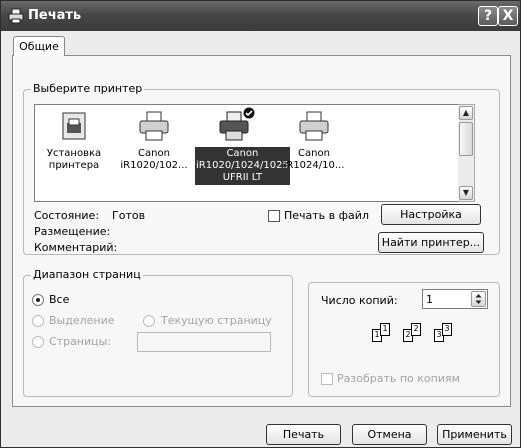  I want to click on printer-item-add: Установка принтера, so click(74, 141).